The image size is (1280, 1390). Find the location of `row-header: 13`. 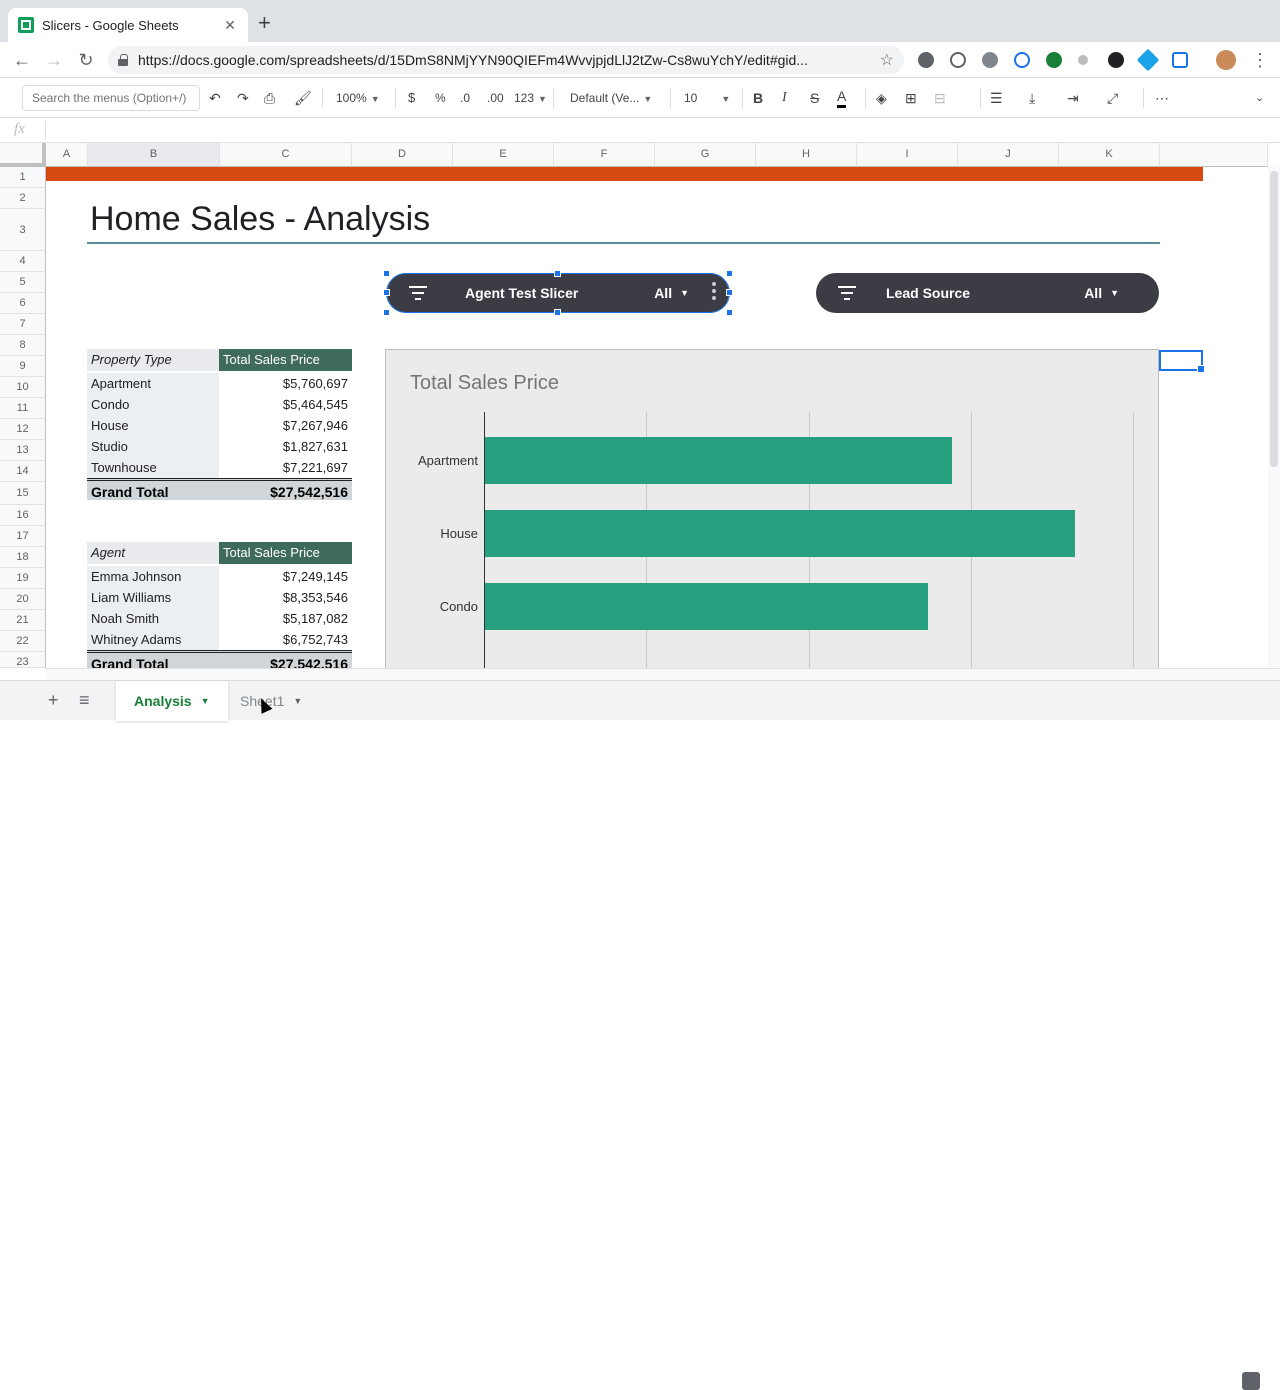

row-header: 13 is located at coordinates (23, 450).